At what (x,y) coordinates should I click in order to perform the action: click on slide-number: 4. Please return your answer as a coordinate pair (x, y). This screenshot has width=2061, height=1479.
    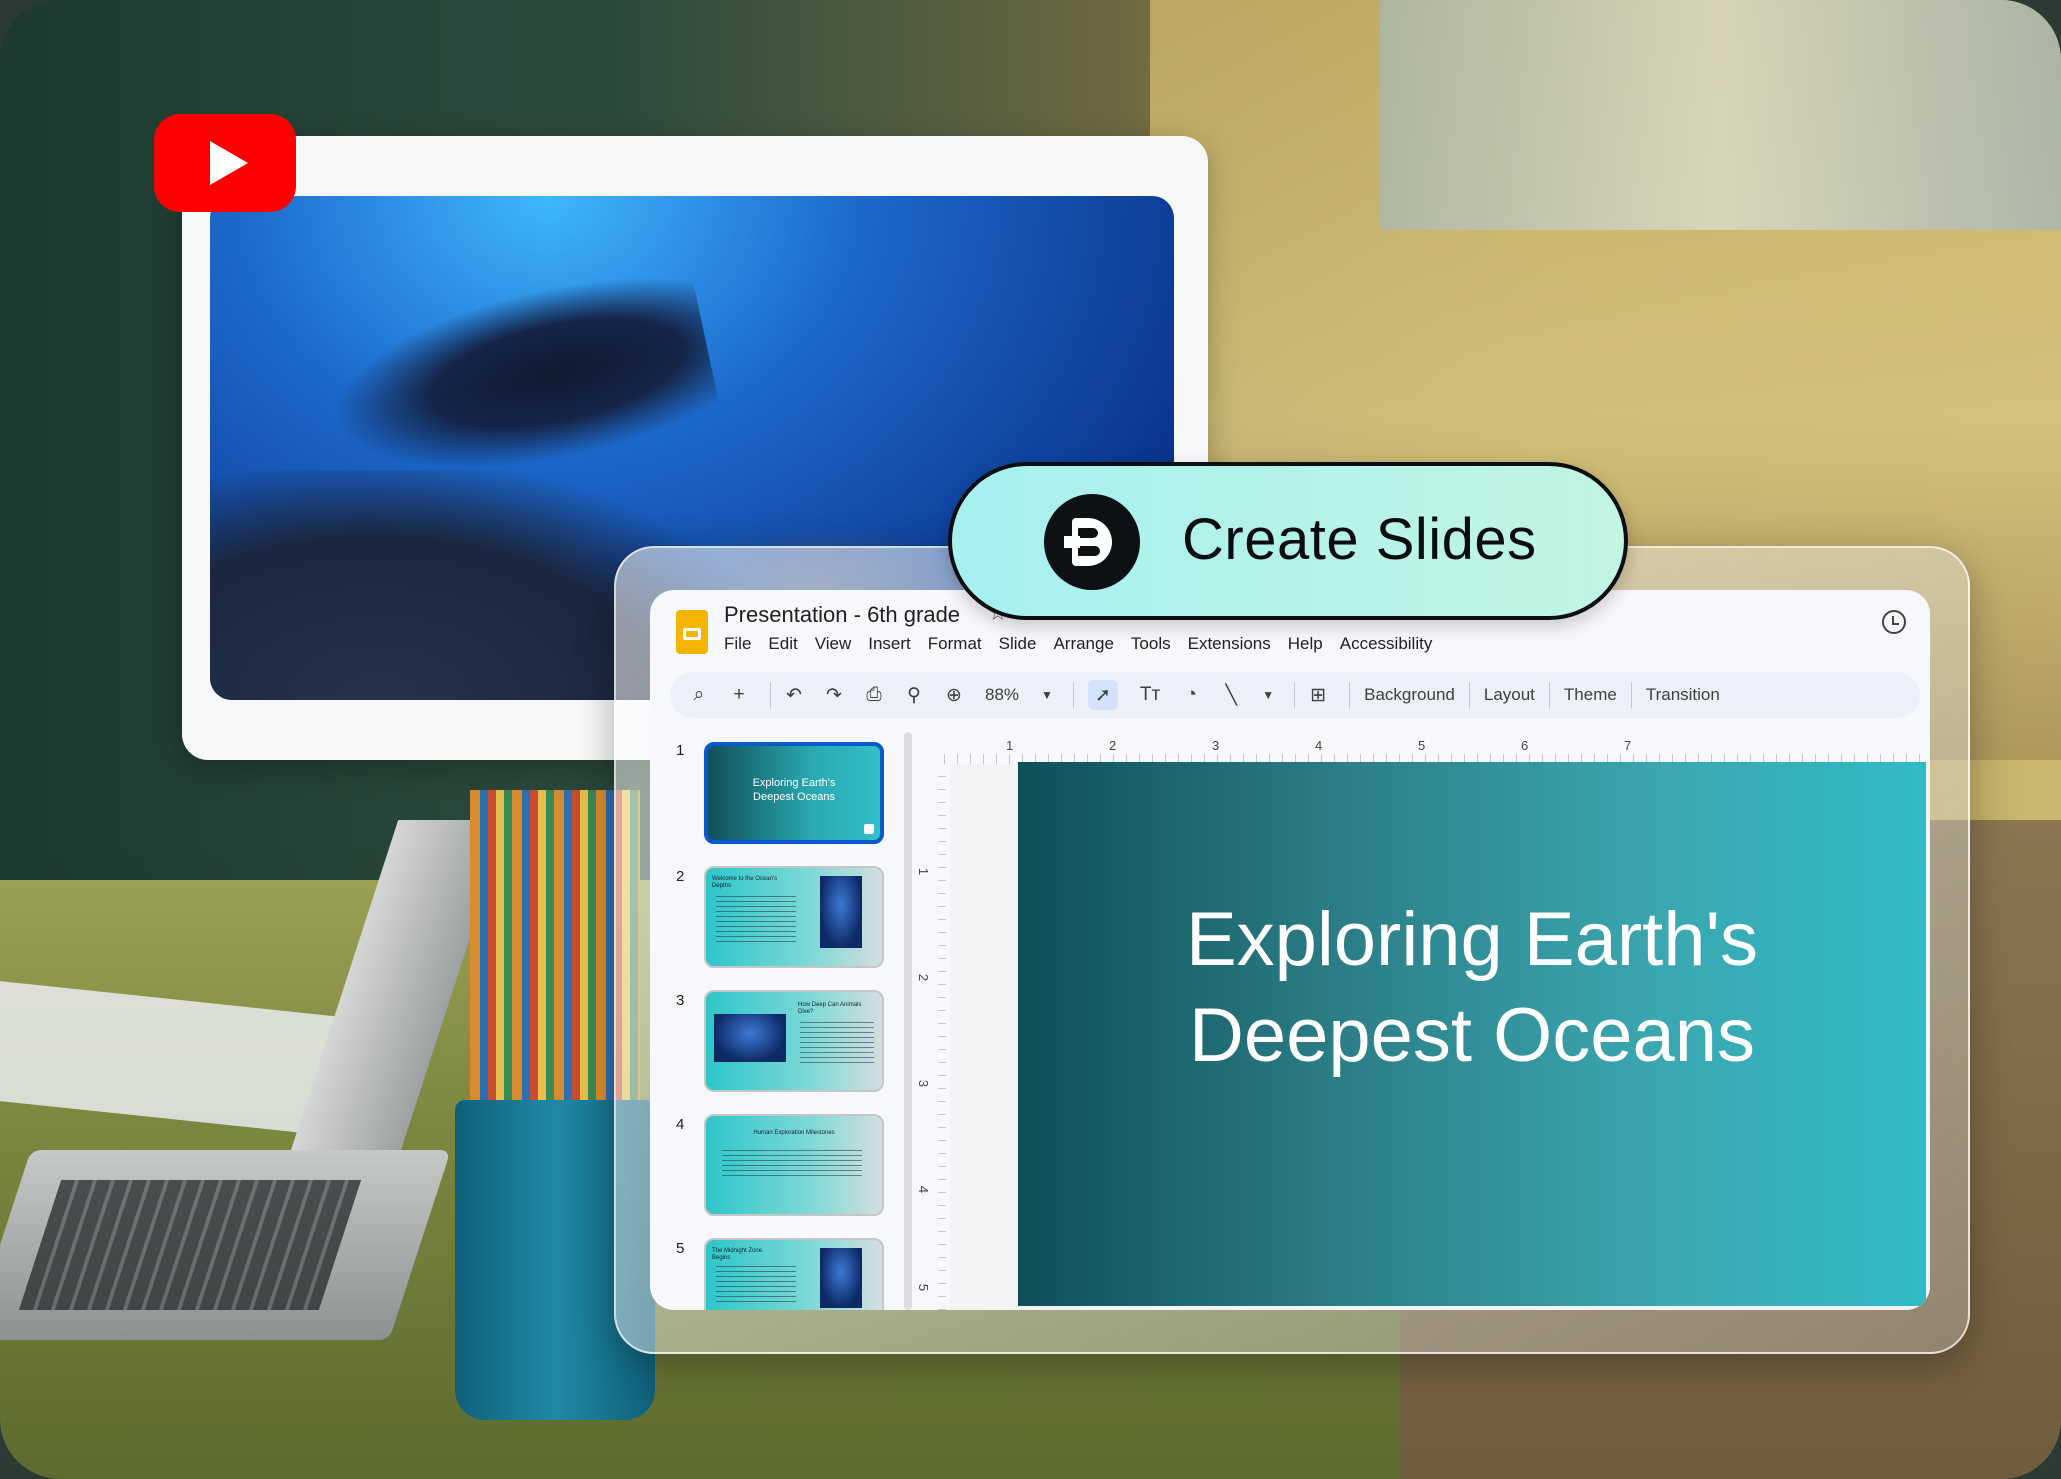
    Looking at the image, I should click on (680, 1124).